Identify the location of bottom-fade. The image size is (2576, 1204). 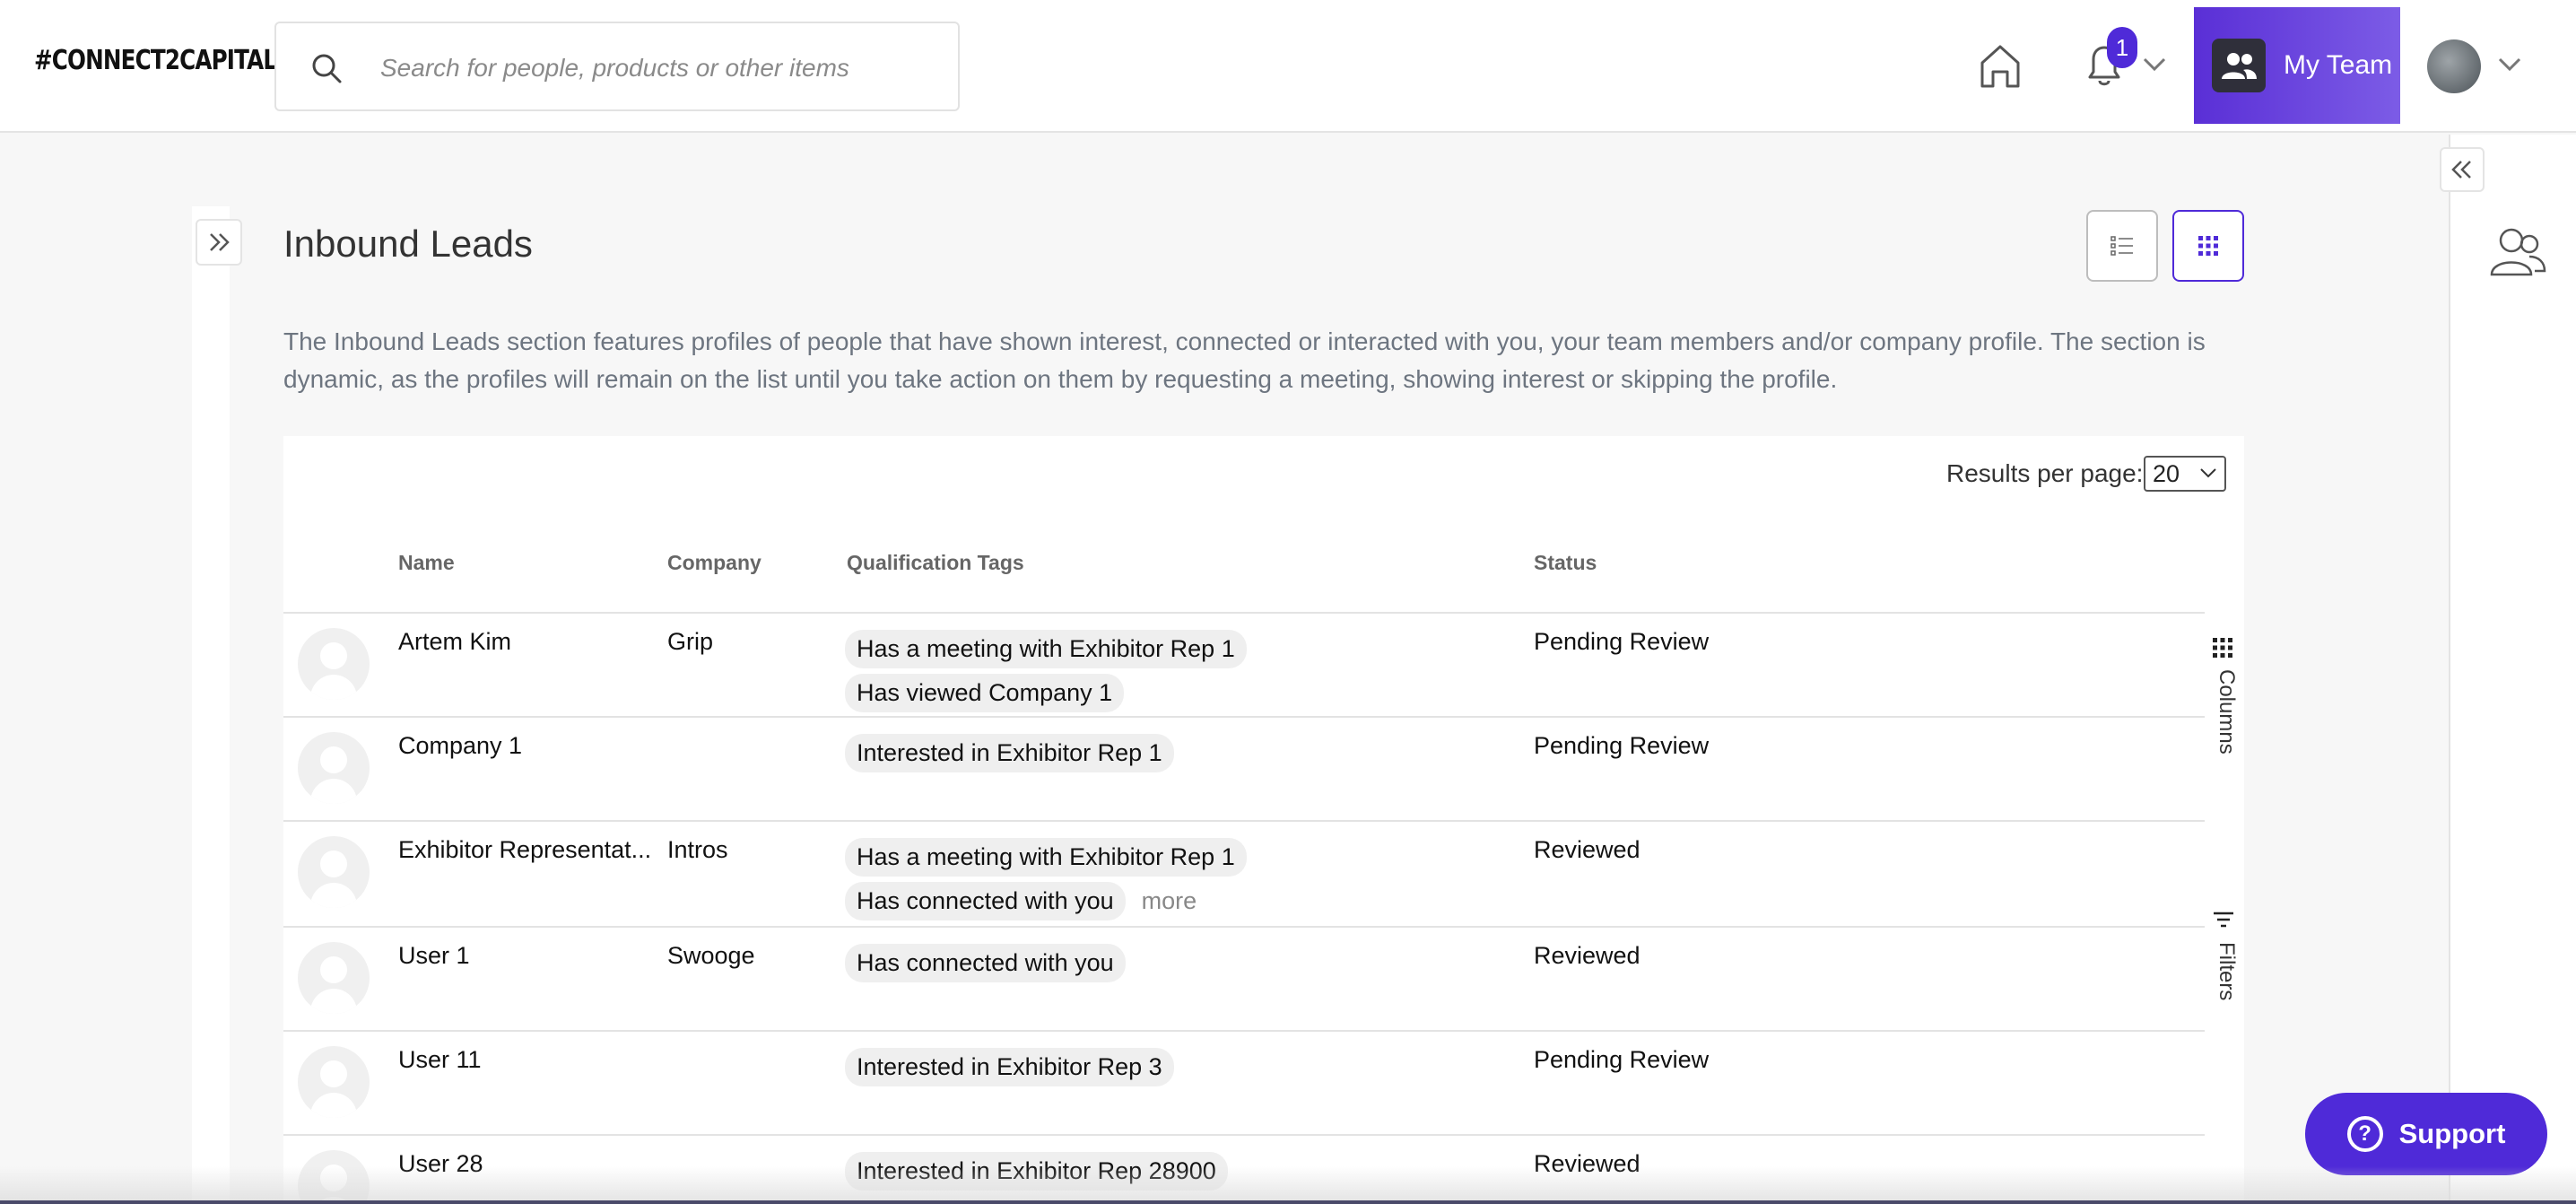
(1288, 1185).